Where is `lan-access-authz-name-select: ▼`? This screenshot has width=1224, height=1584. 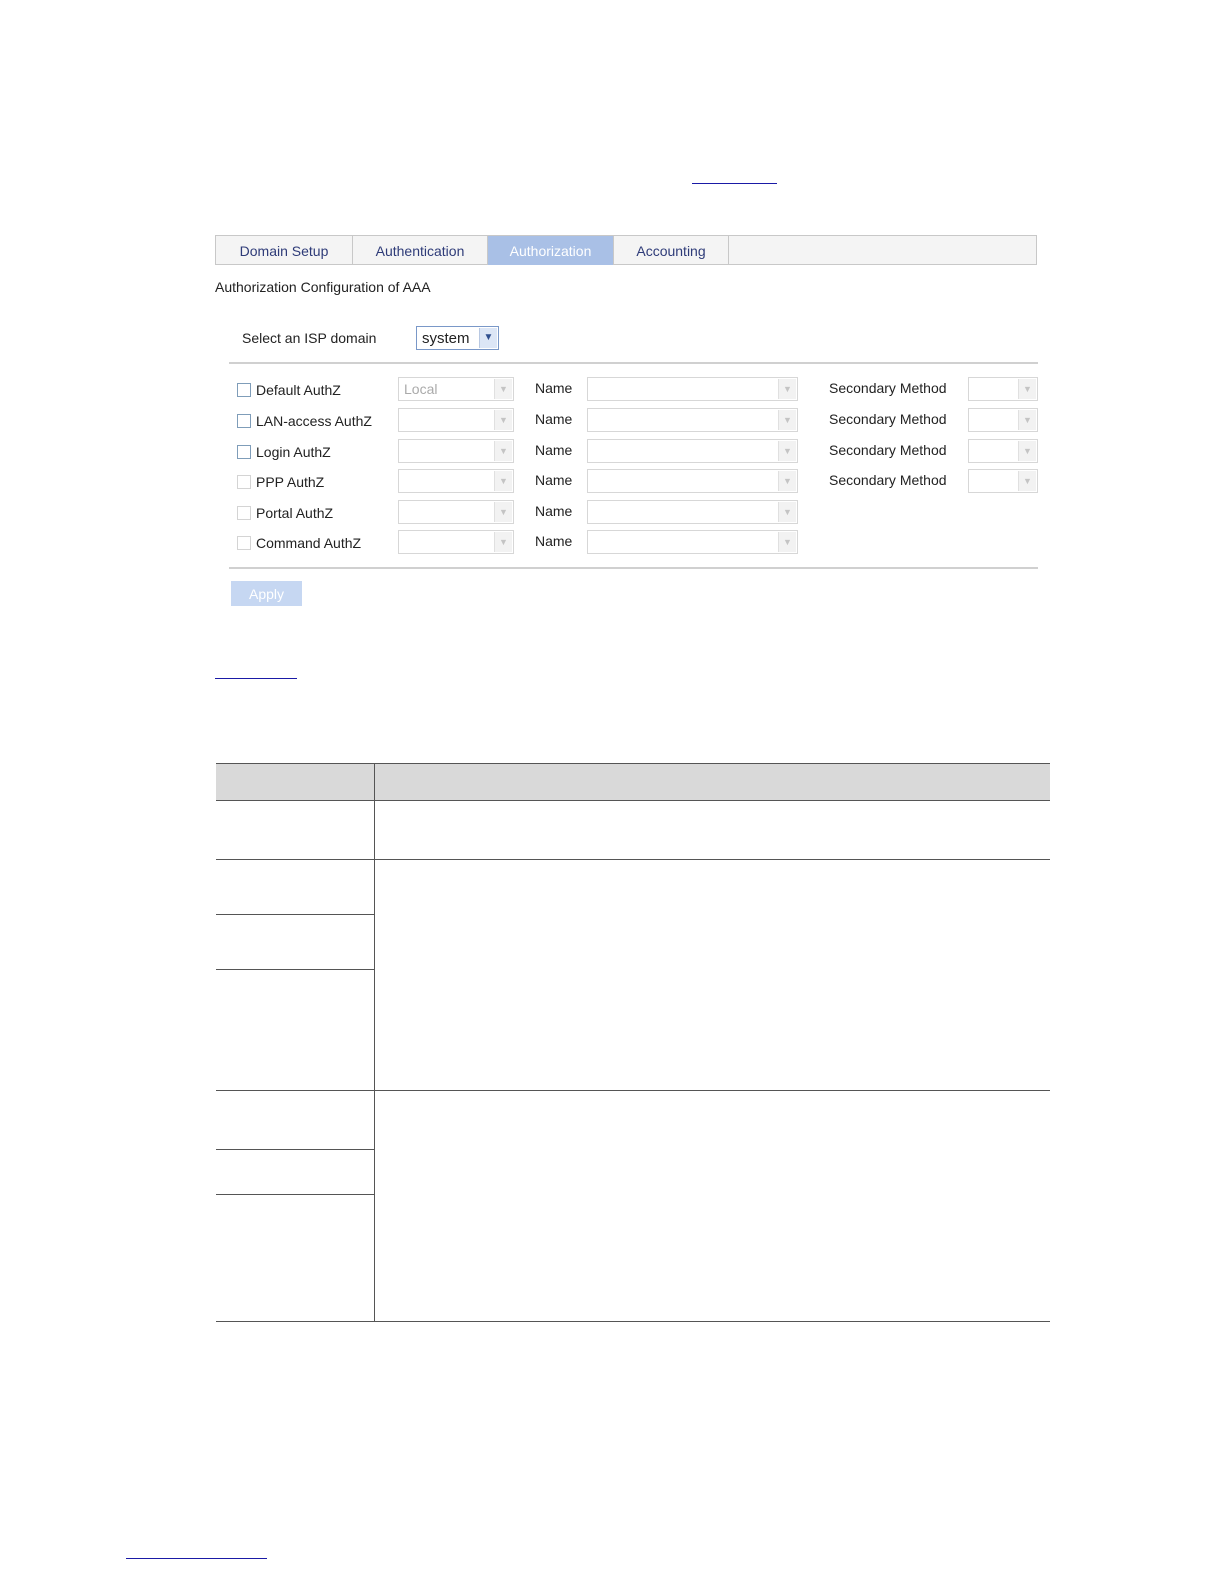 lan-access-authz-name-select: ▼ is located at coordinates (692, 420).